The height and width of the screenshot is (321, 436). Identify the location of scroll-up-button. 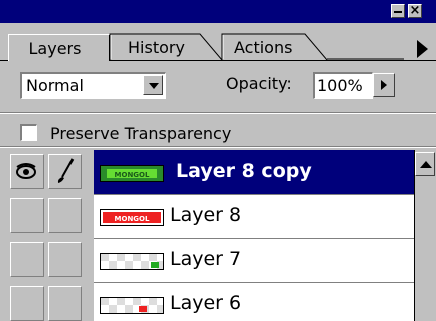
(425, 164).